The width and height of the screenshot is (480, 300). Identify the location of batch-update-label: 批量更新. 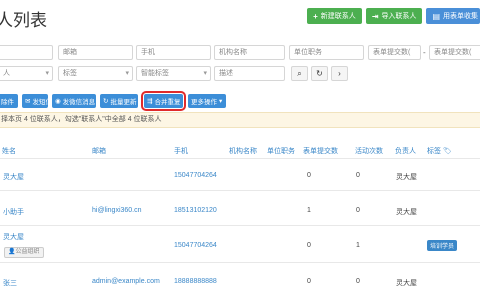
(123, 102).